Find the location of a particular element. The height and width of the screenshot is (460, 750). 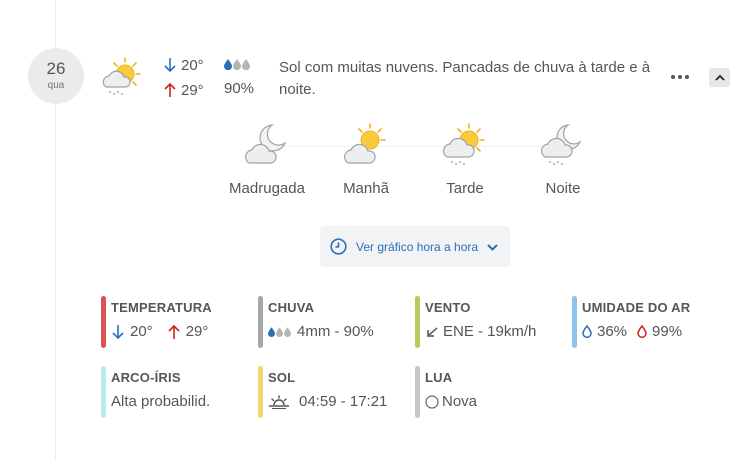

chevron-down-icon is located at coordinates (492, 247).